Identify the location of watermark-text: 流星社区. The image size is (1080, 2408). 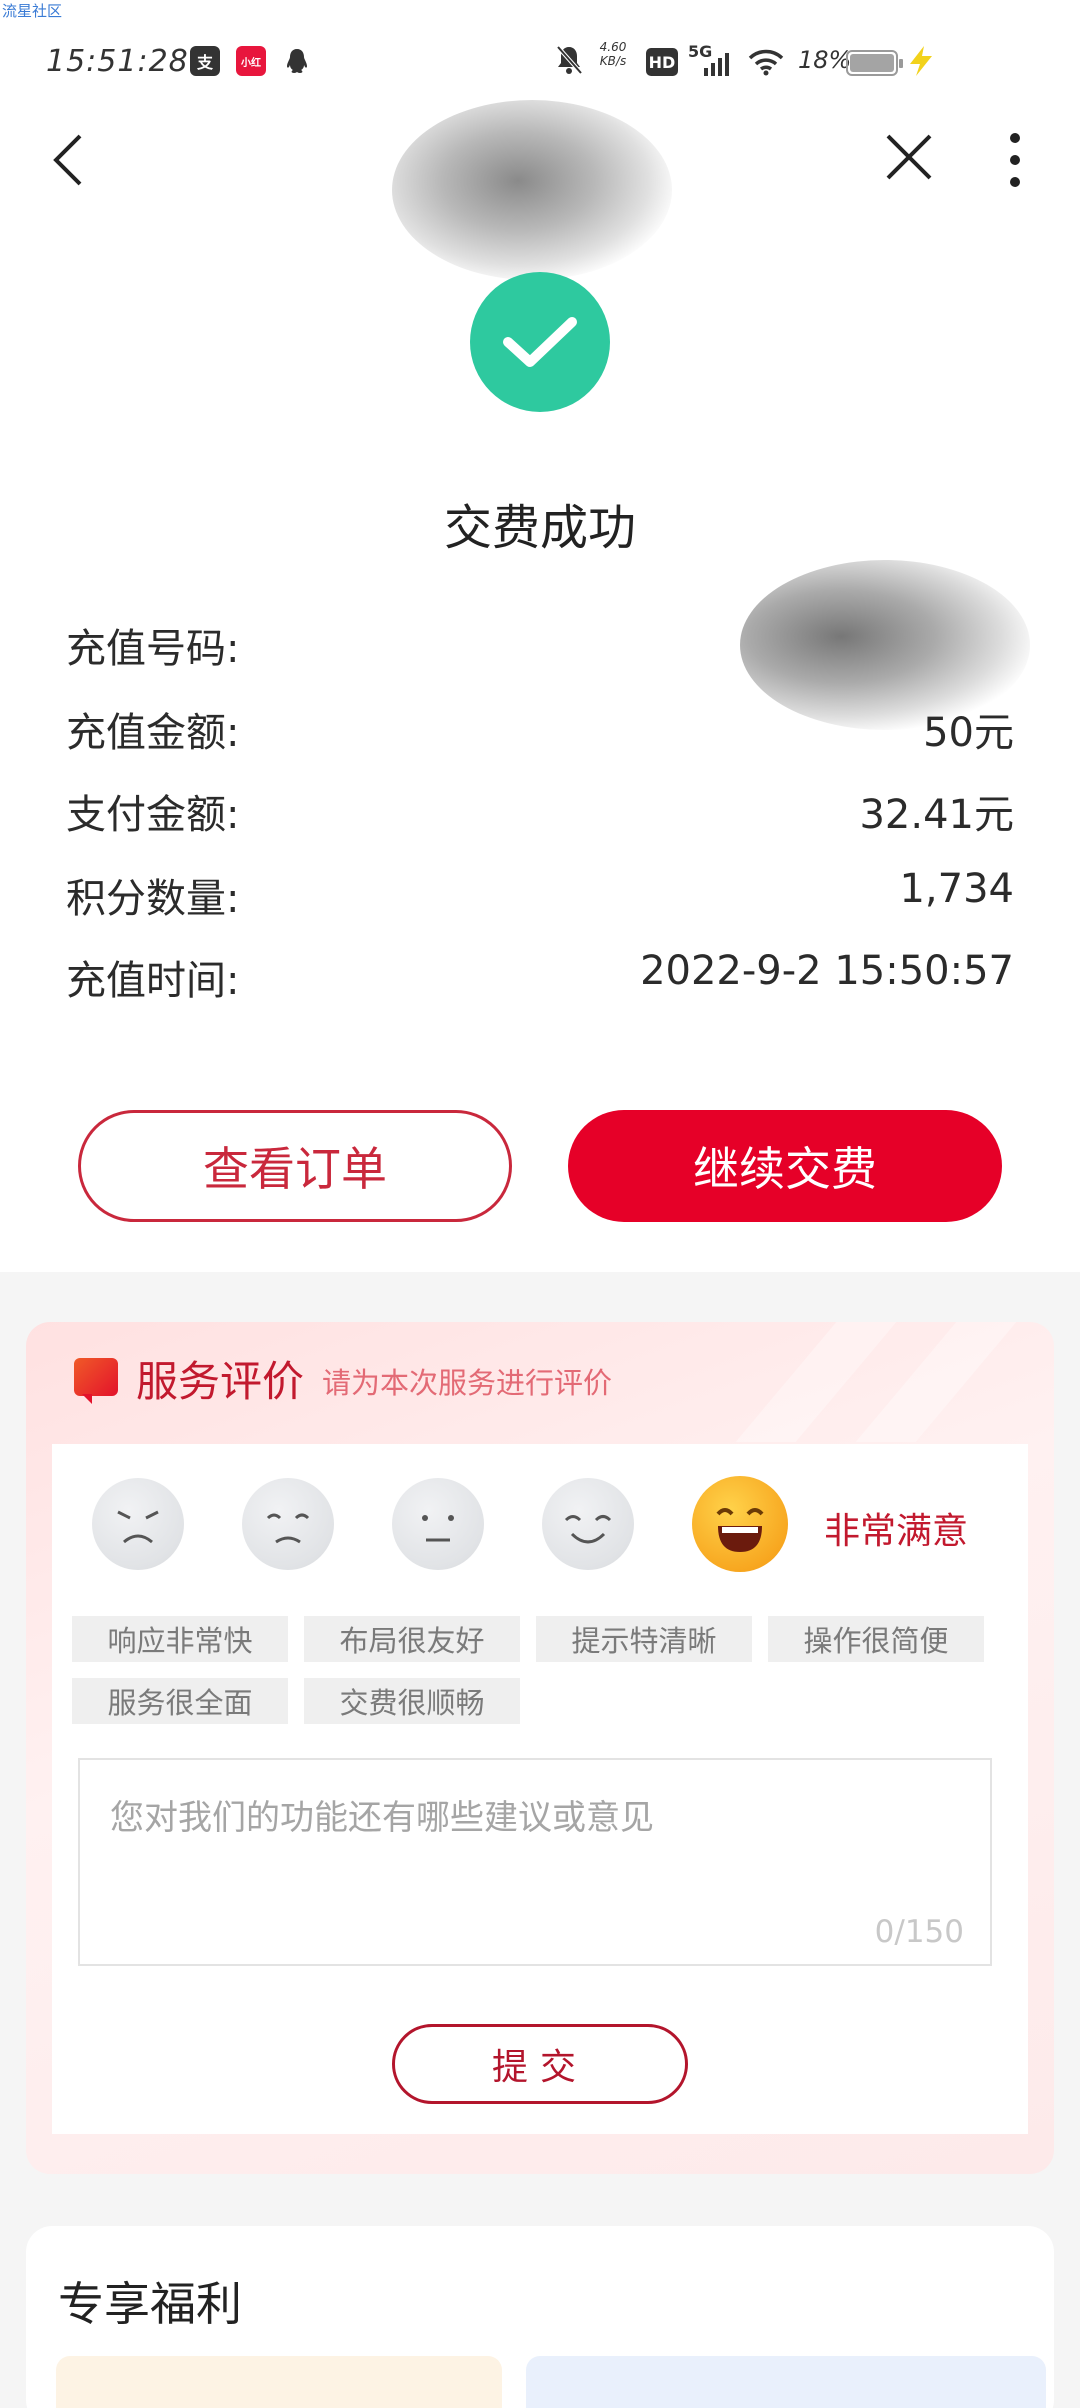
(32, 11).